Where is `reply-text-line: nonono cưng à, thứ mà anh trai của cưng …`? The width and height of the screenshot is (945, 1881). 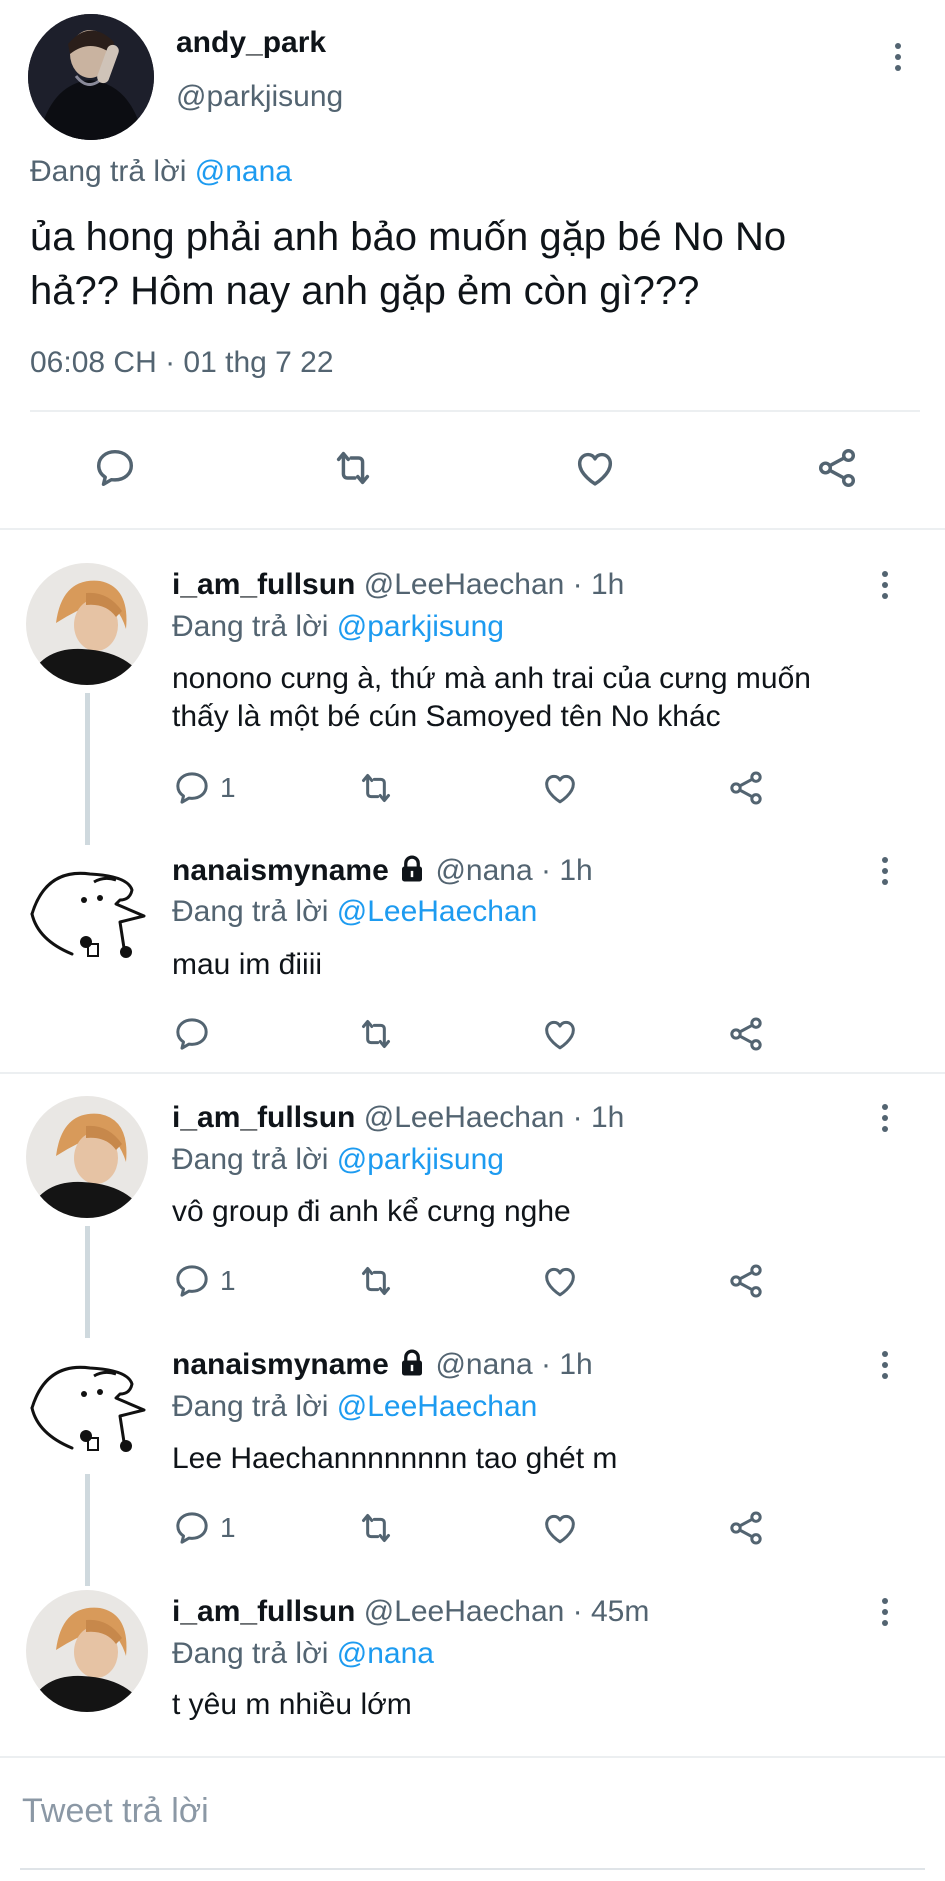
reply-text-line: nonono cưng à, thứ mà anh trai của cưng … is located at coordinates (491, 678).